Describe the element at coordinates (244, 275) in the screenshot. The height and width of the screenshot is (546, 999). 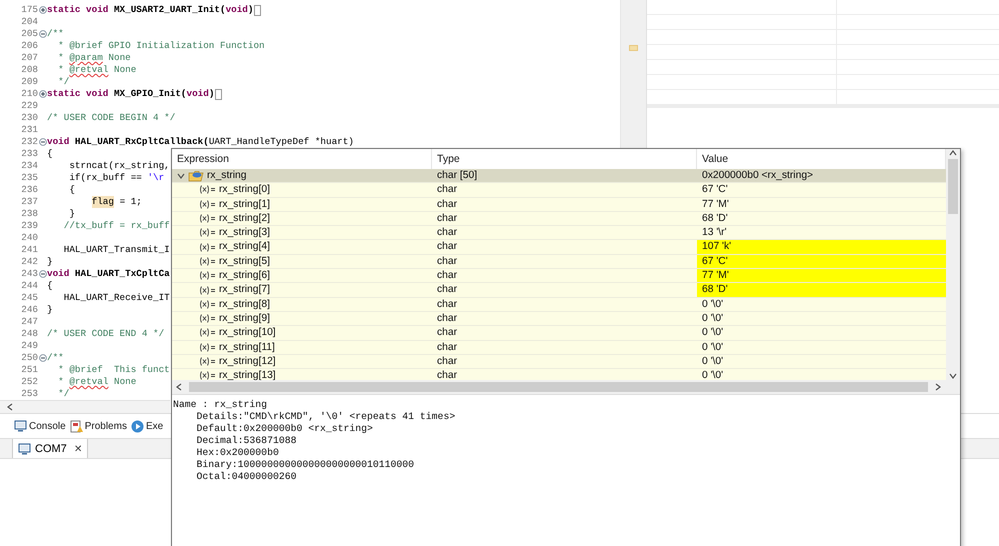
I see `expression-text: rx_string[6]` at that location.